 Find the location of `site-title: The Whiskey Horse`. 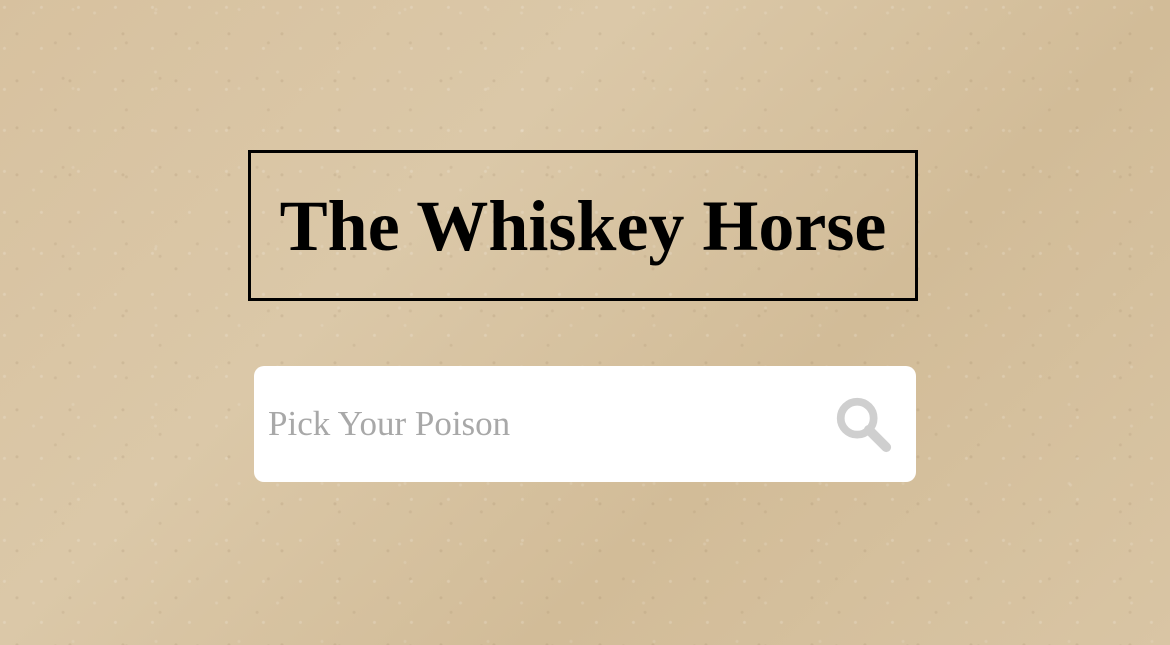

site-title: The Whiskey Horse is located at coordinates (583, 225).